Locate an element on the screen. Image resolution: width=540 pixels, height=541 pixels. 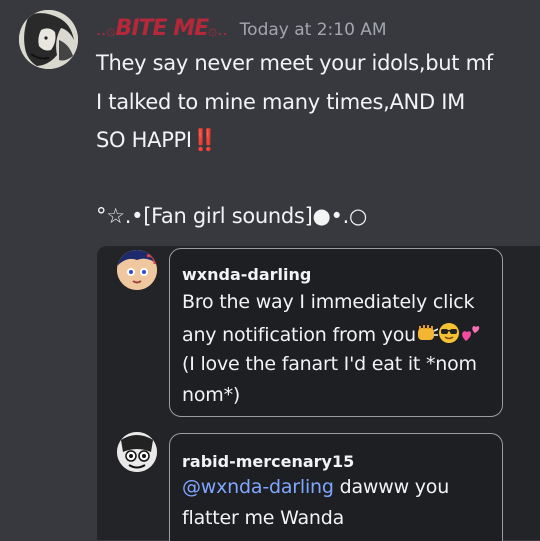
reply-line-2: any notification from you is located at coordinates (332, 335).